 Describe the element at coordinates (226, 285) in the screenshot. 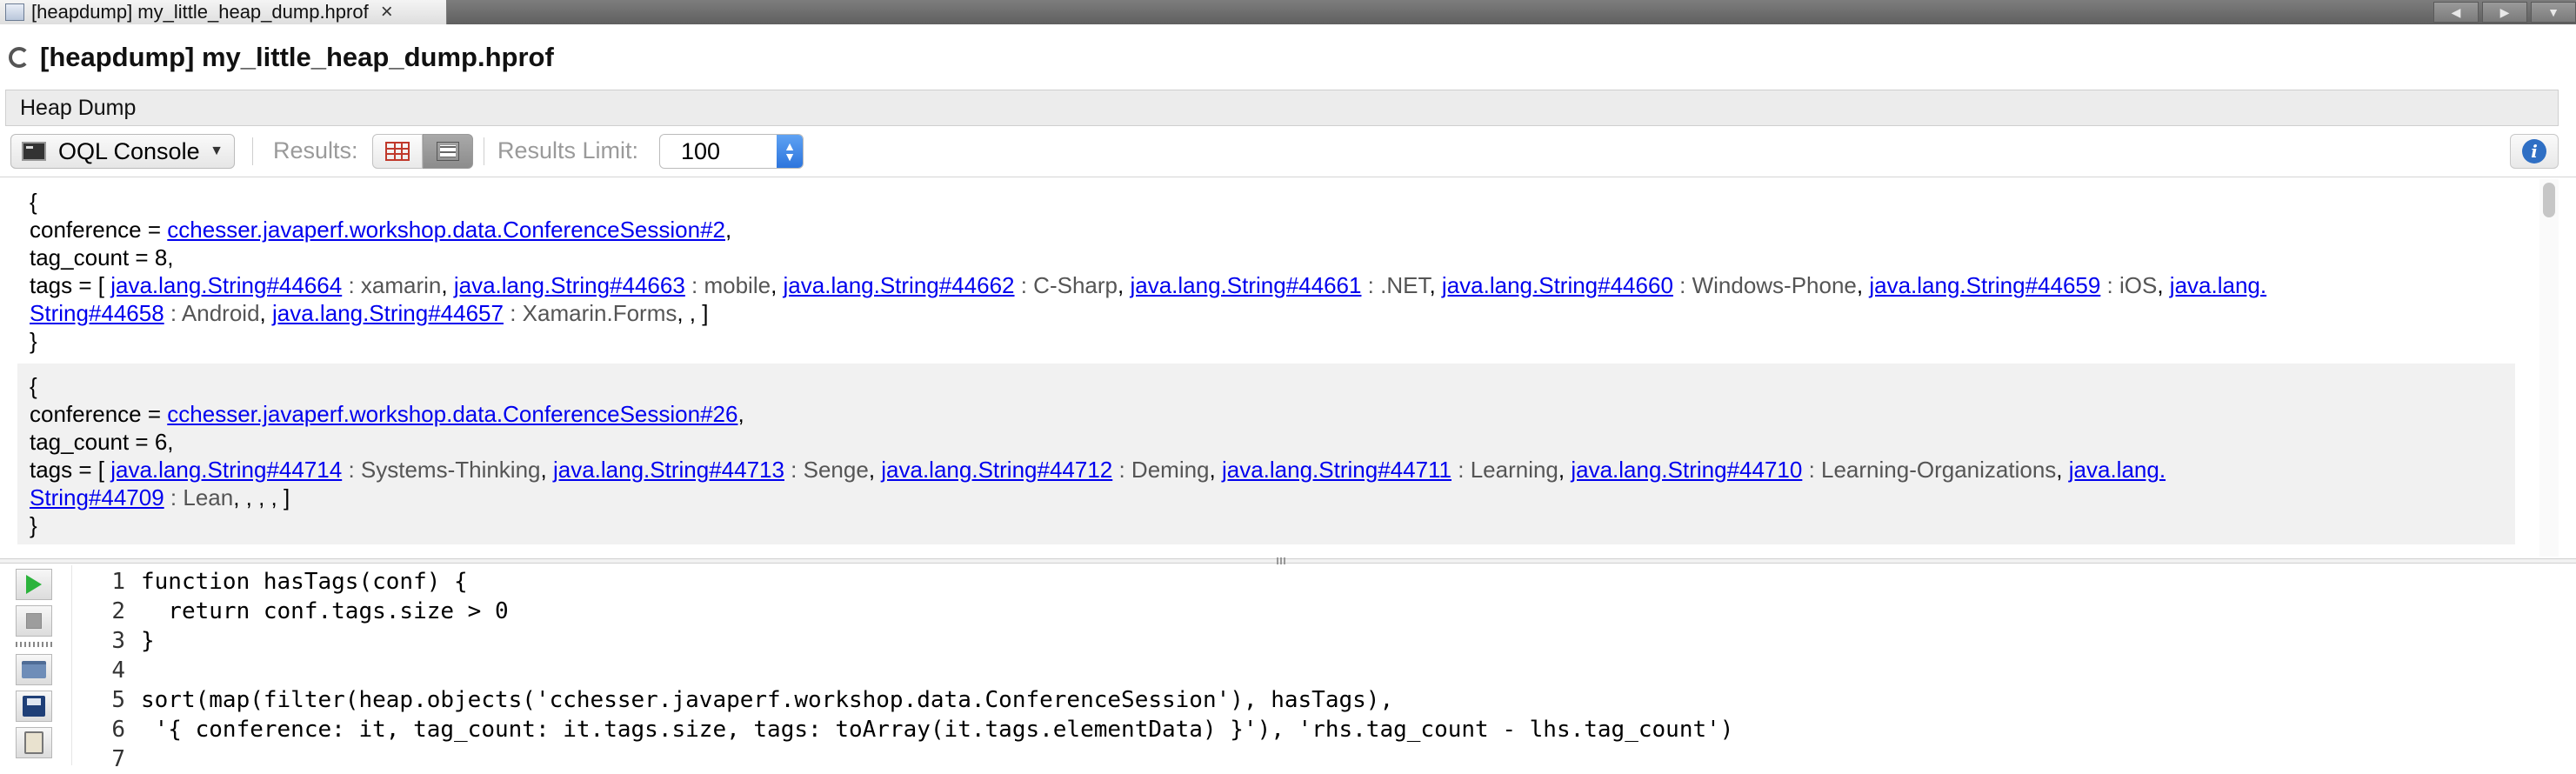

I see `tag-string-link: java.lang.String#44664` at that location.